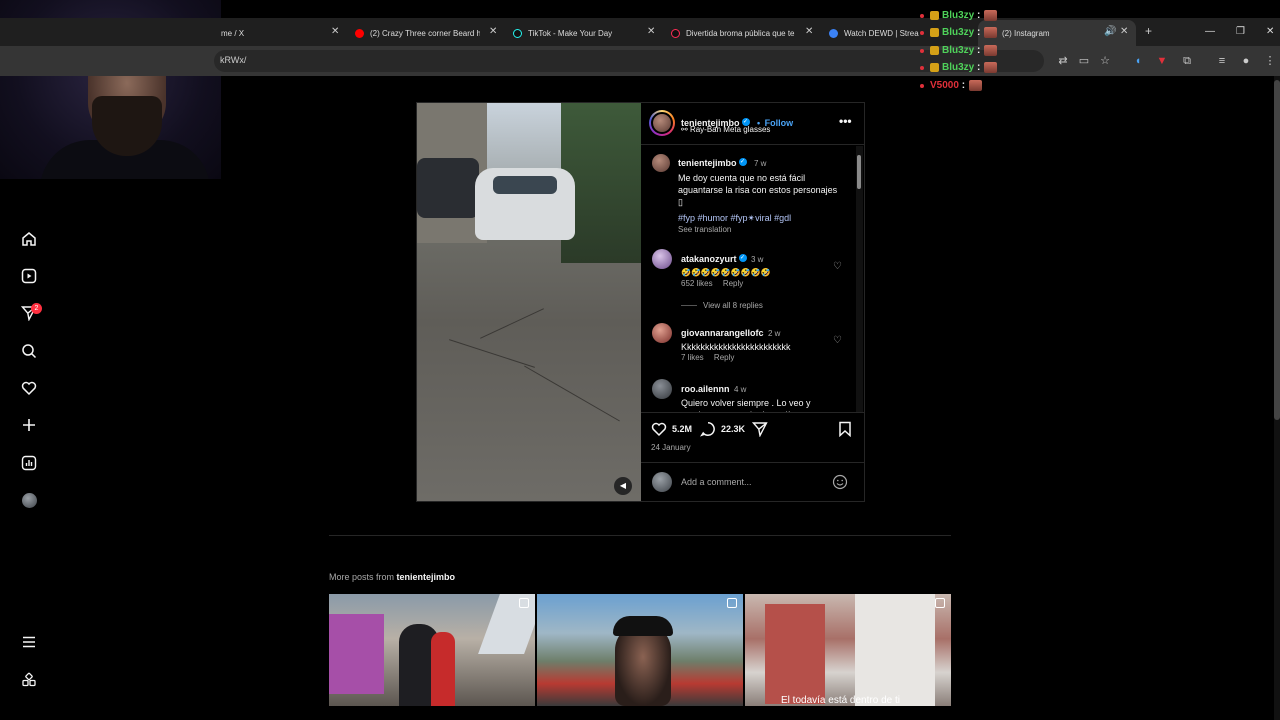 This screenshot has width=1280, height=720. I want to click on profile-icon: ●, so click(1246, 61).